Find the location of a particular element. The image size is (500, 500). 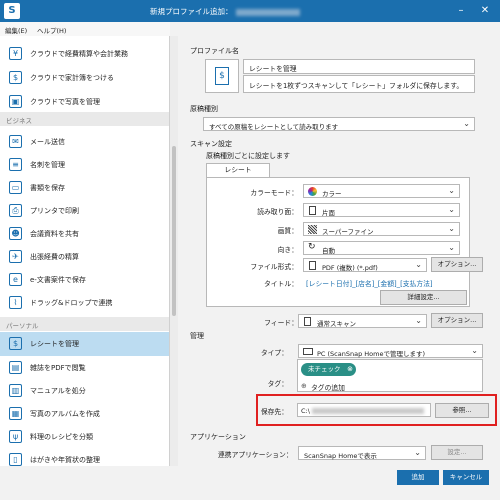

profile-description-value: レシートを1枚ずつスキャンして「レシート」フォルダに保存します。 is located at coordinates (356, 86).